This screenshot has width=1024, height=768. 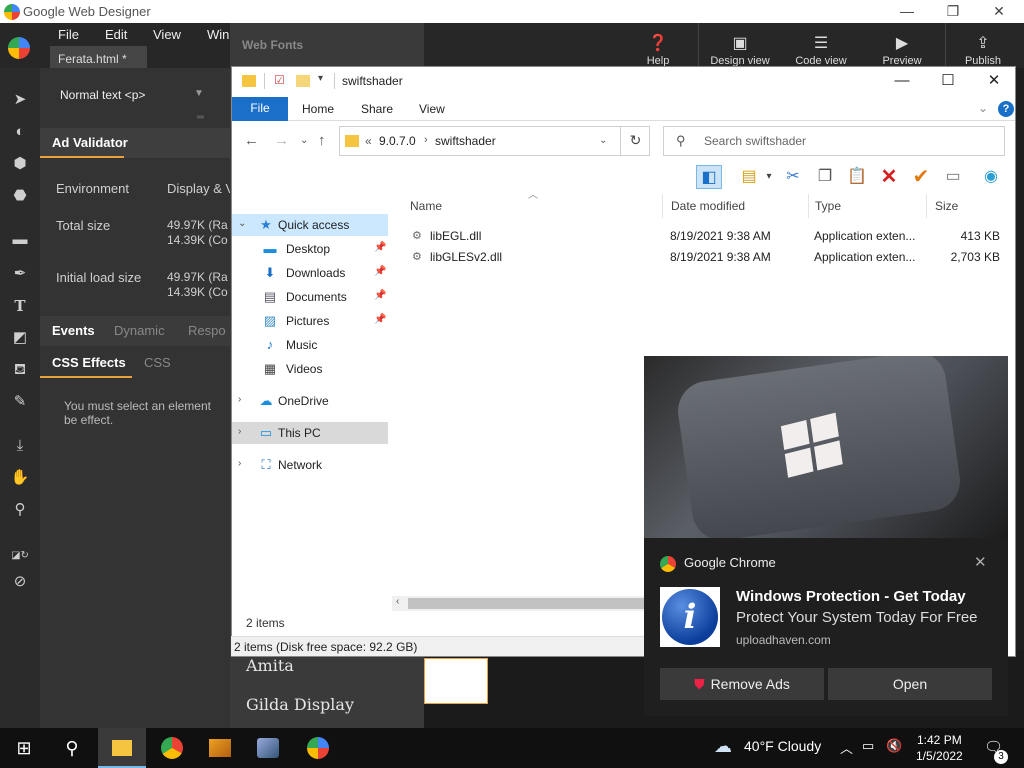 I want to click on expand-ribbon-icon: ⌄, so click(x=983, y=108).